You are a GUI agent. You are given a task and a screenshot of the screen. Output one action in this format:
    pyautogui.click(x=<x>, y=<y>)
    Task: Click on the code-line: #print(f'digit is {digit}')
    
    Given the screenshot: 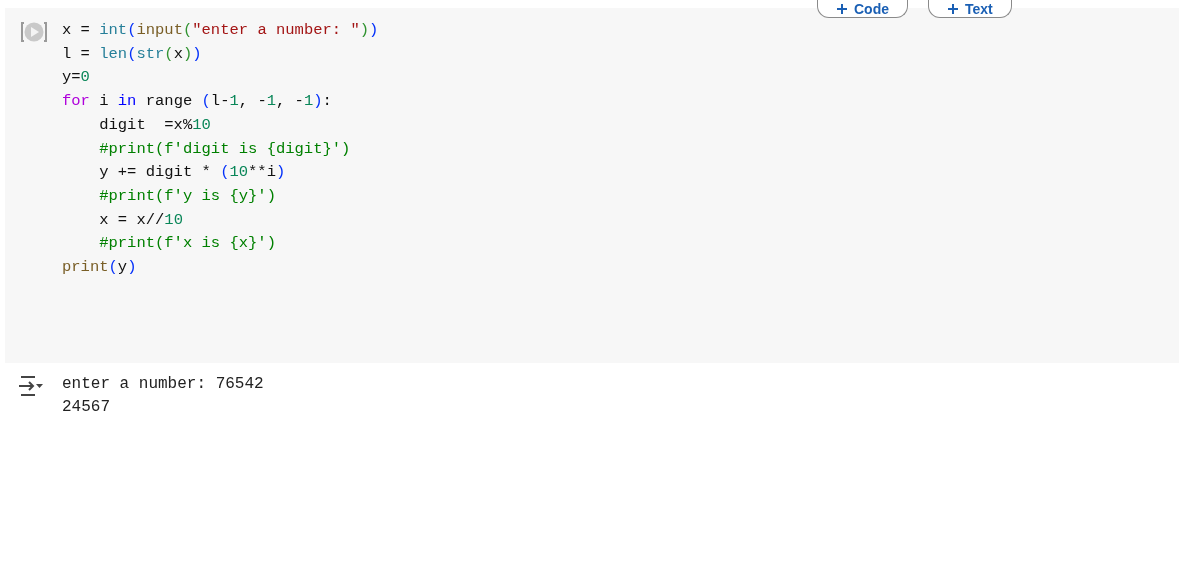 What is the action you would take?
    pyautogui.click(x=225, y=149)
    